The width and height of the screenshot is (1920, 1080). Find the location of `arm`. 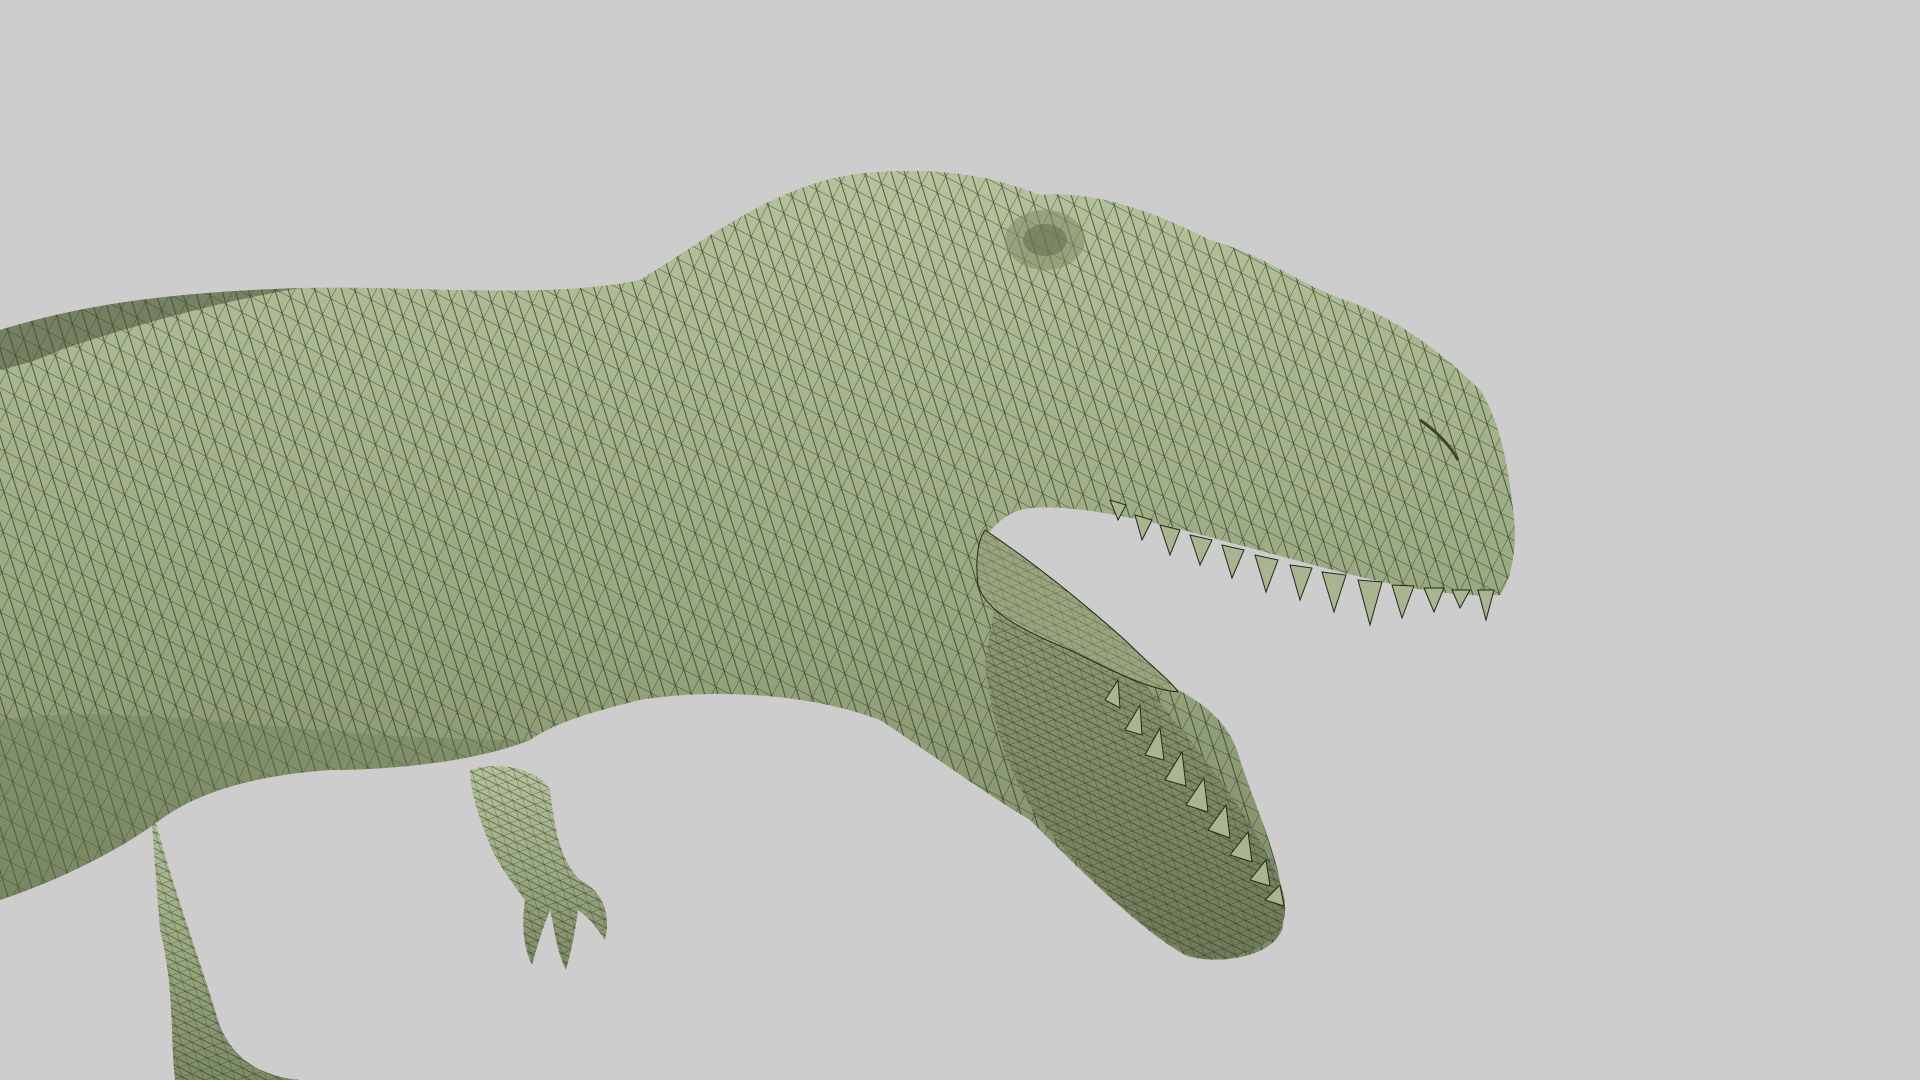

arm is located at coordinates (539, 868).